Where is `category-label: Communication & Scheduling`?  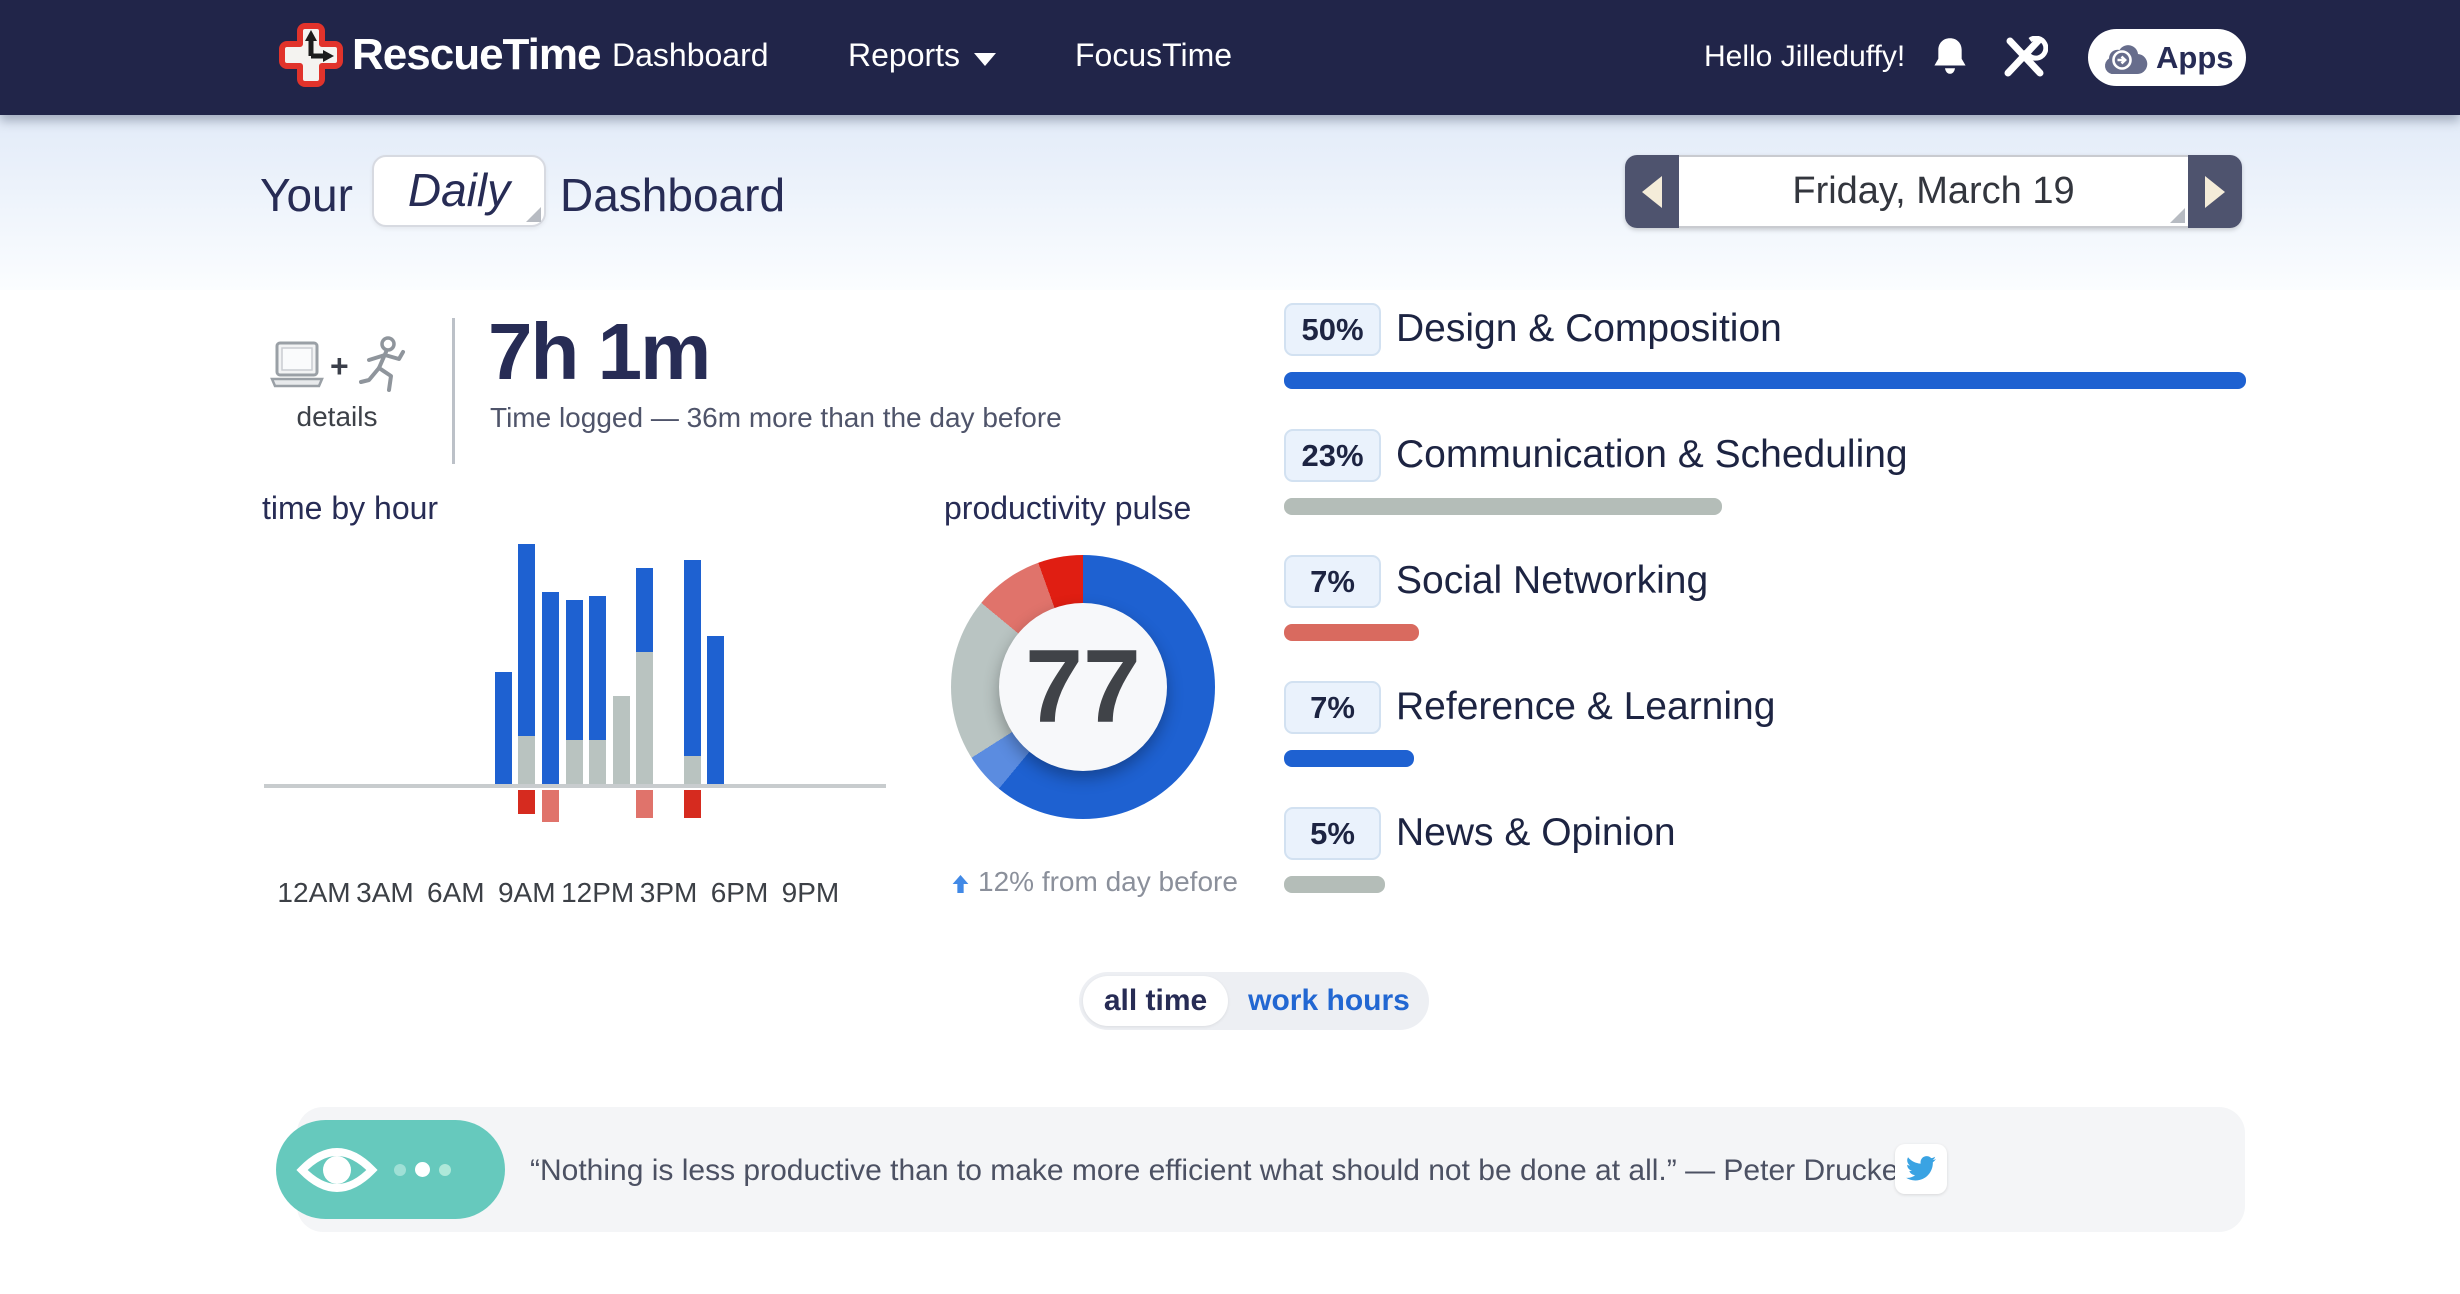
category-label: Communication & Scheduling is located at coordinates (1652, 455).